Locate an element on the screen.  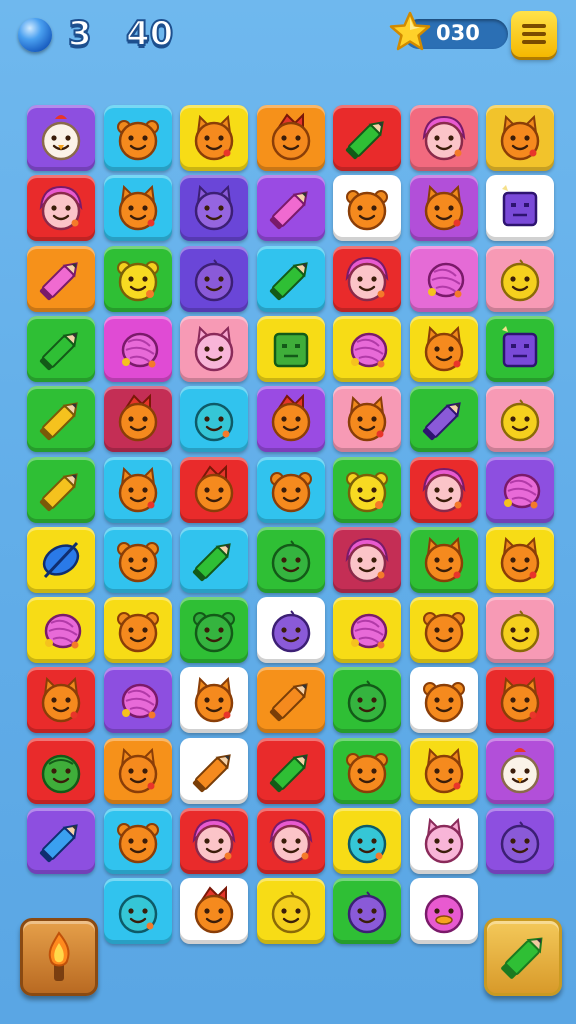
yellow-blob-icon is located at coordinates (520, 279).